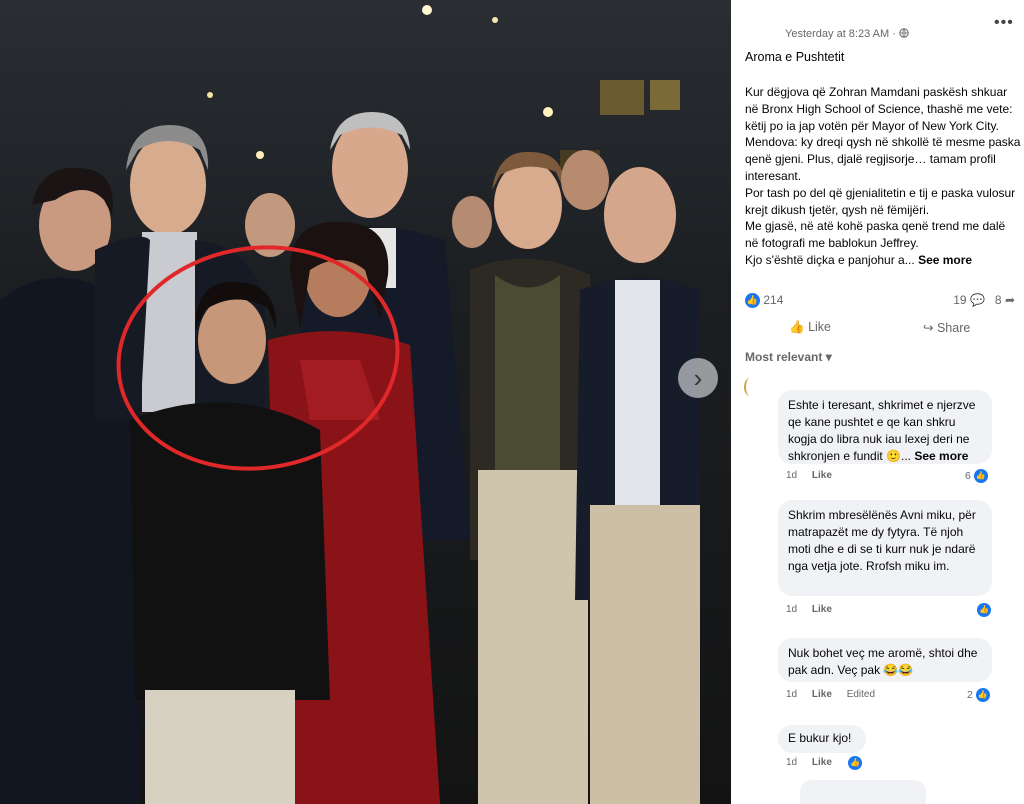 The width and height of the screenshot is (1024, 804). What do you see at coordinates (880, 302) in the screenshot?
I see `reactions-bar: 👍 214 19 💬 8 ➦` at bounding box center [880, 302].